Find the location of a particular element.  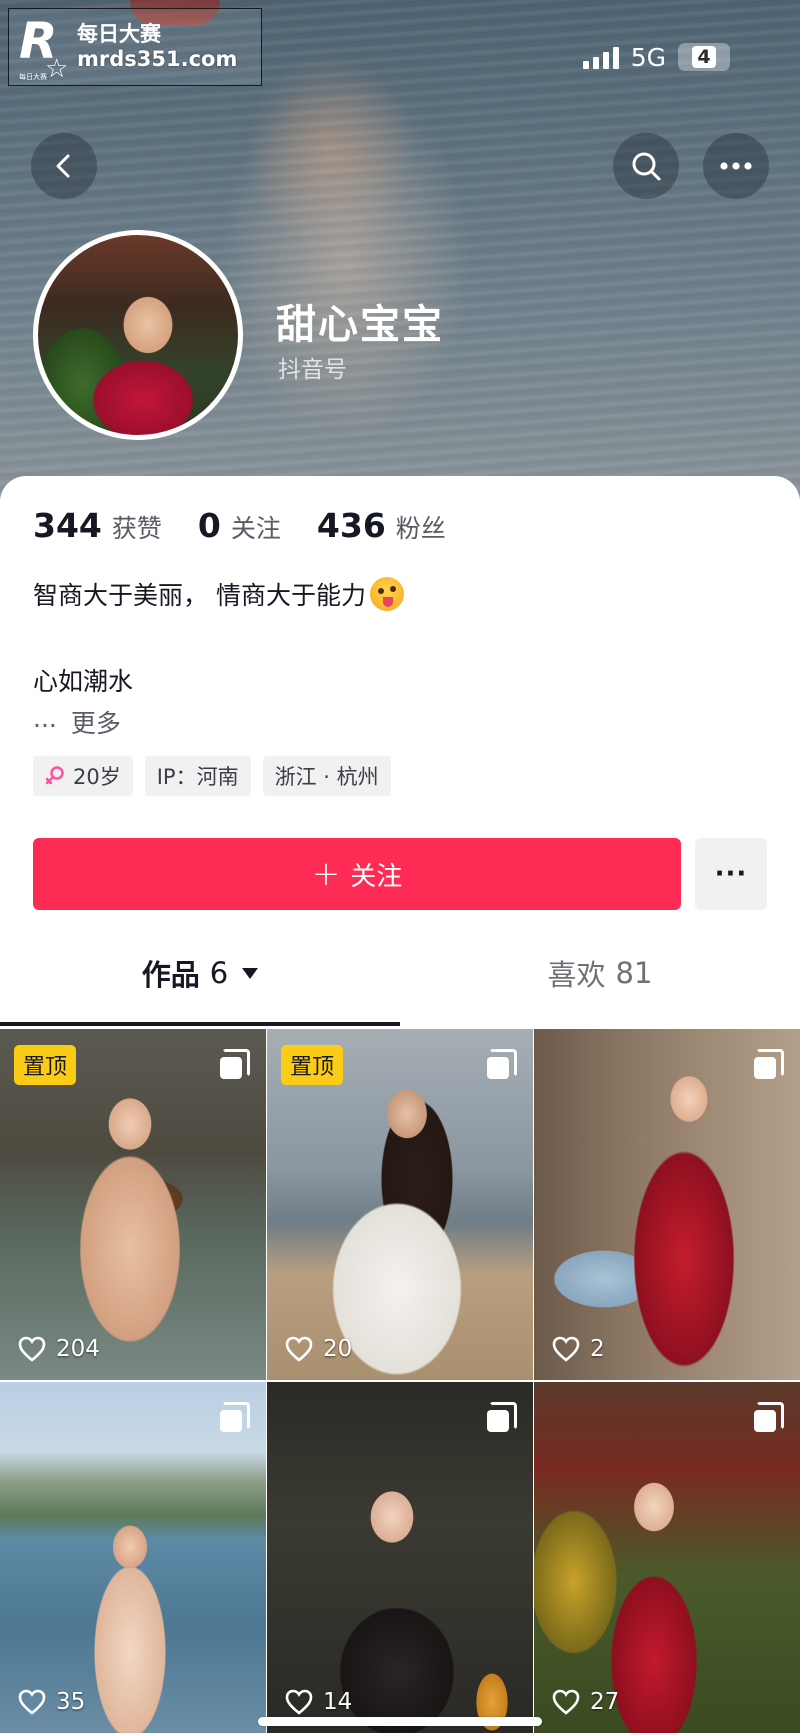

post-likes: 35 is located at coordinates (51, 1702).